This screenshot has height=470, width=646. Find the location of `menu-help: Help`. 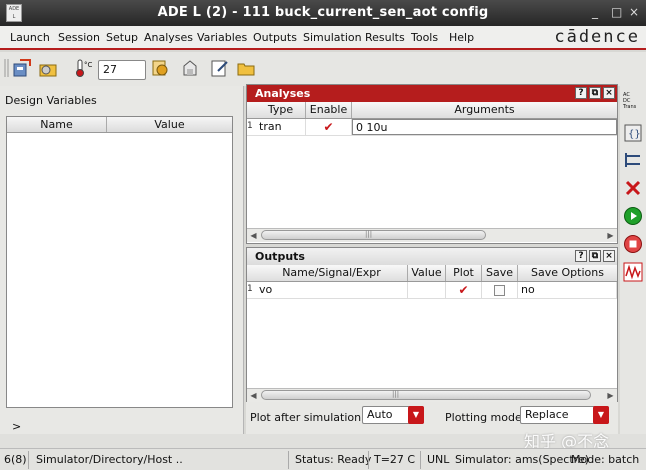

menu-help: Help is located at coordinates (461, 37).